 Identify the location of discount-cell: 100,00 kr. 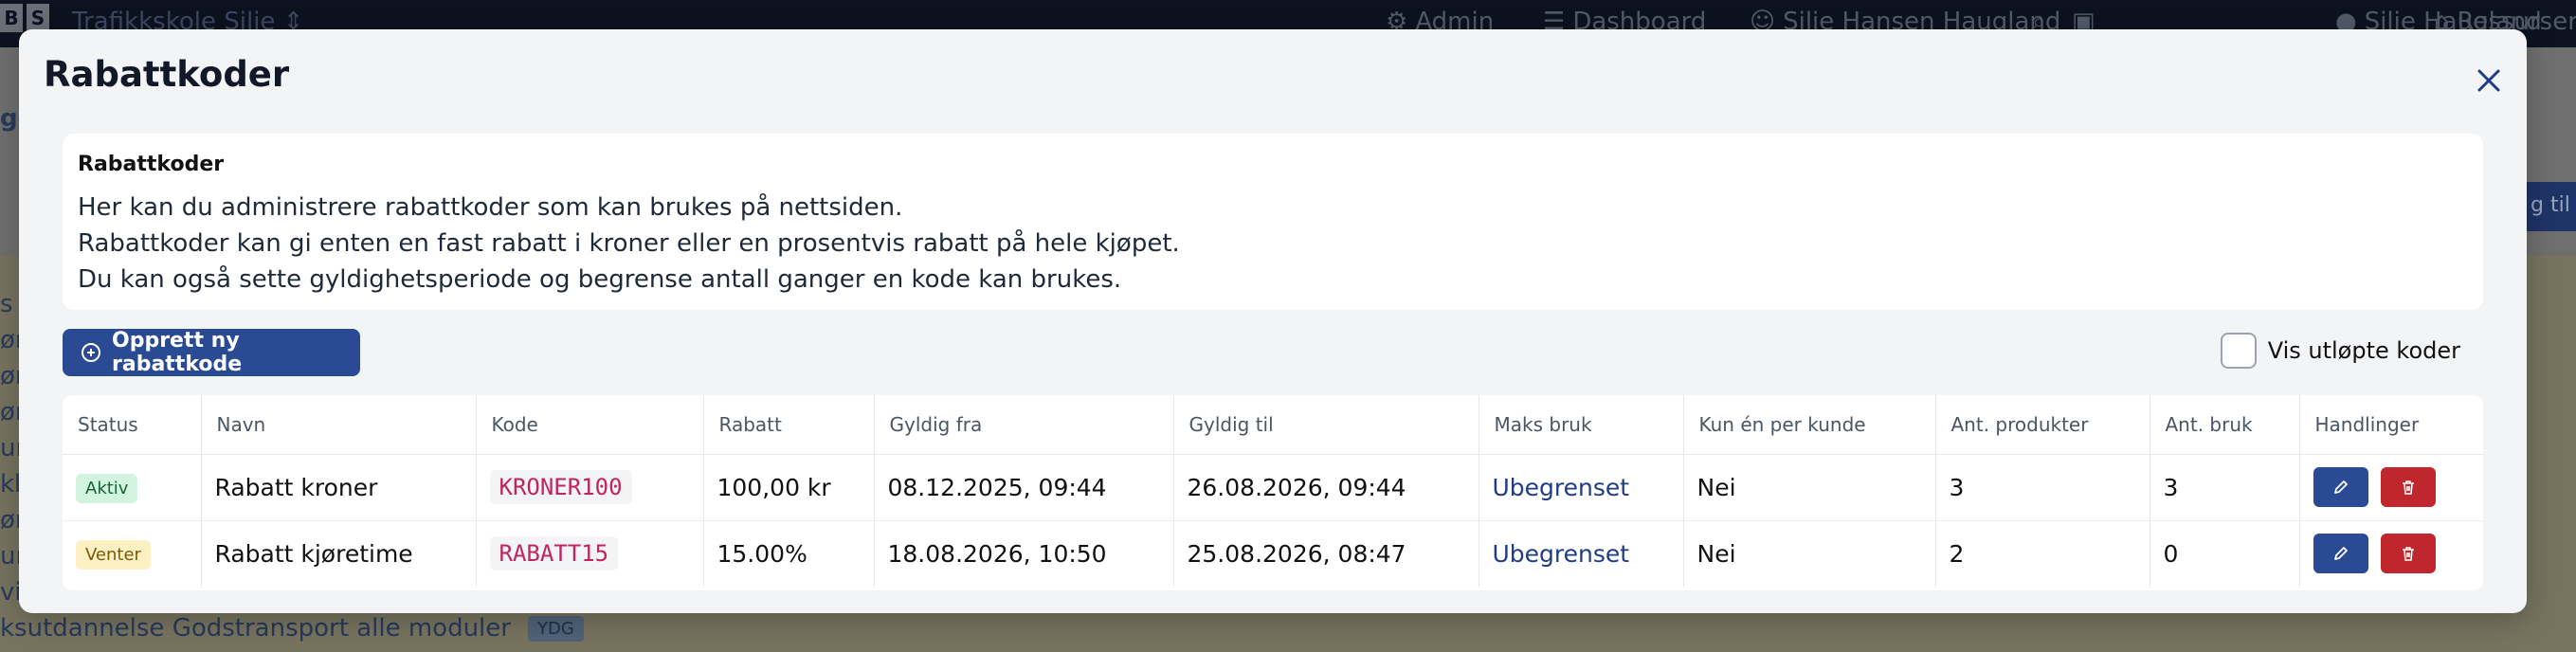
(789, 487).